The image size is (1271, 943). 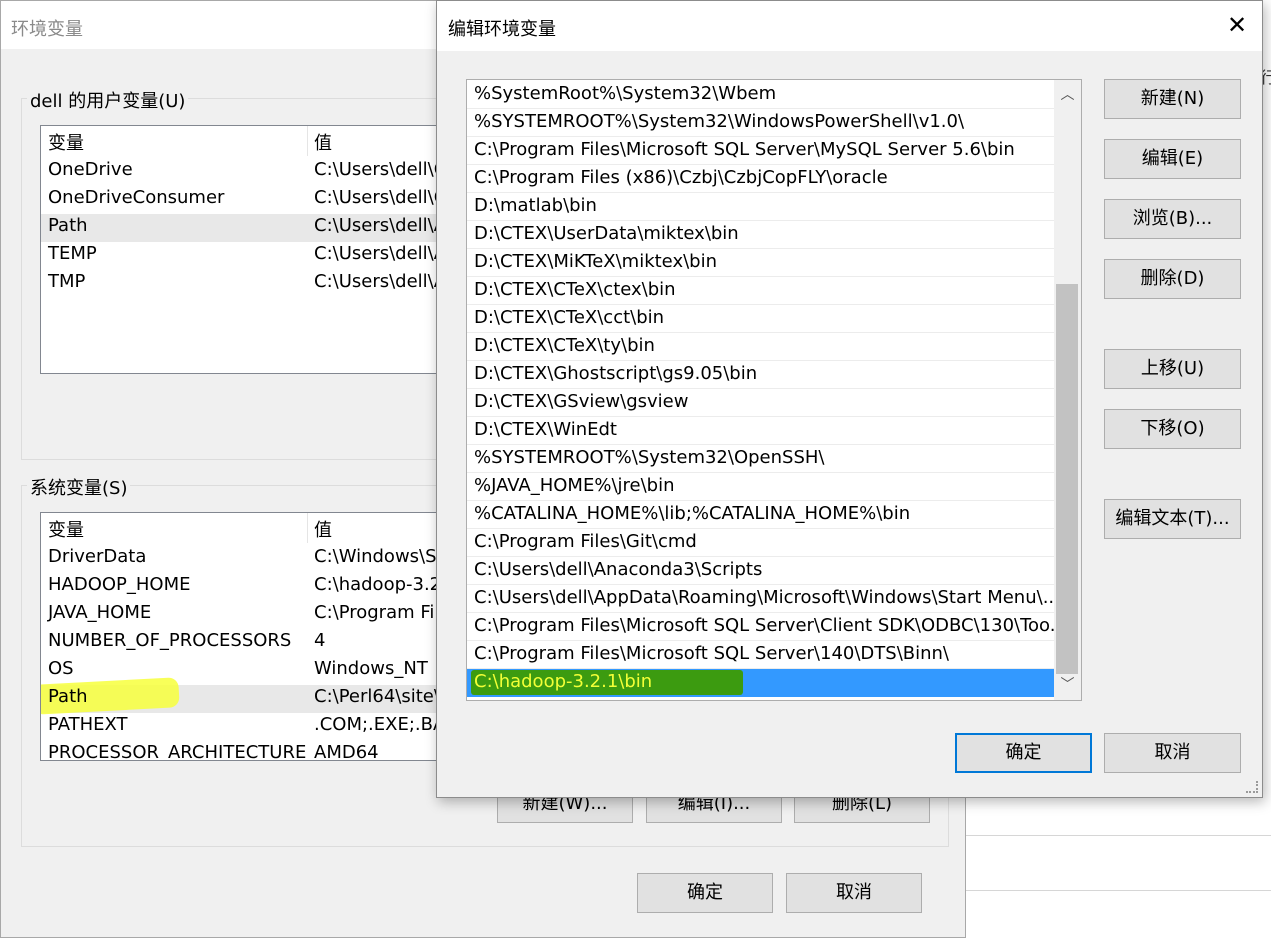 What do you see at coordinates (346, 751) in the screenshot?
I see `variable-value: AMD64` at bounding box center [346, 751].